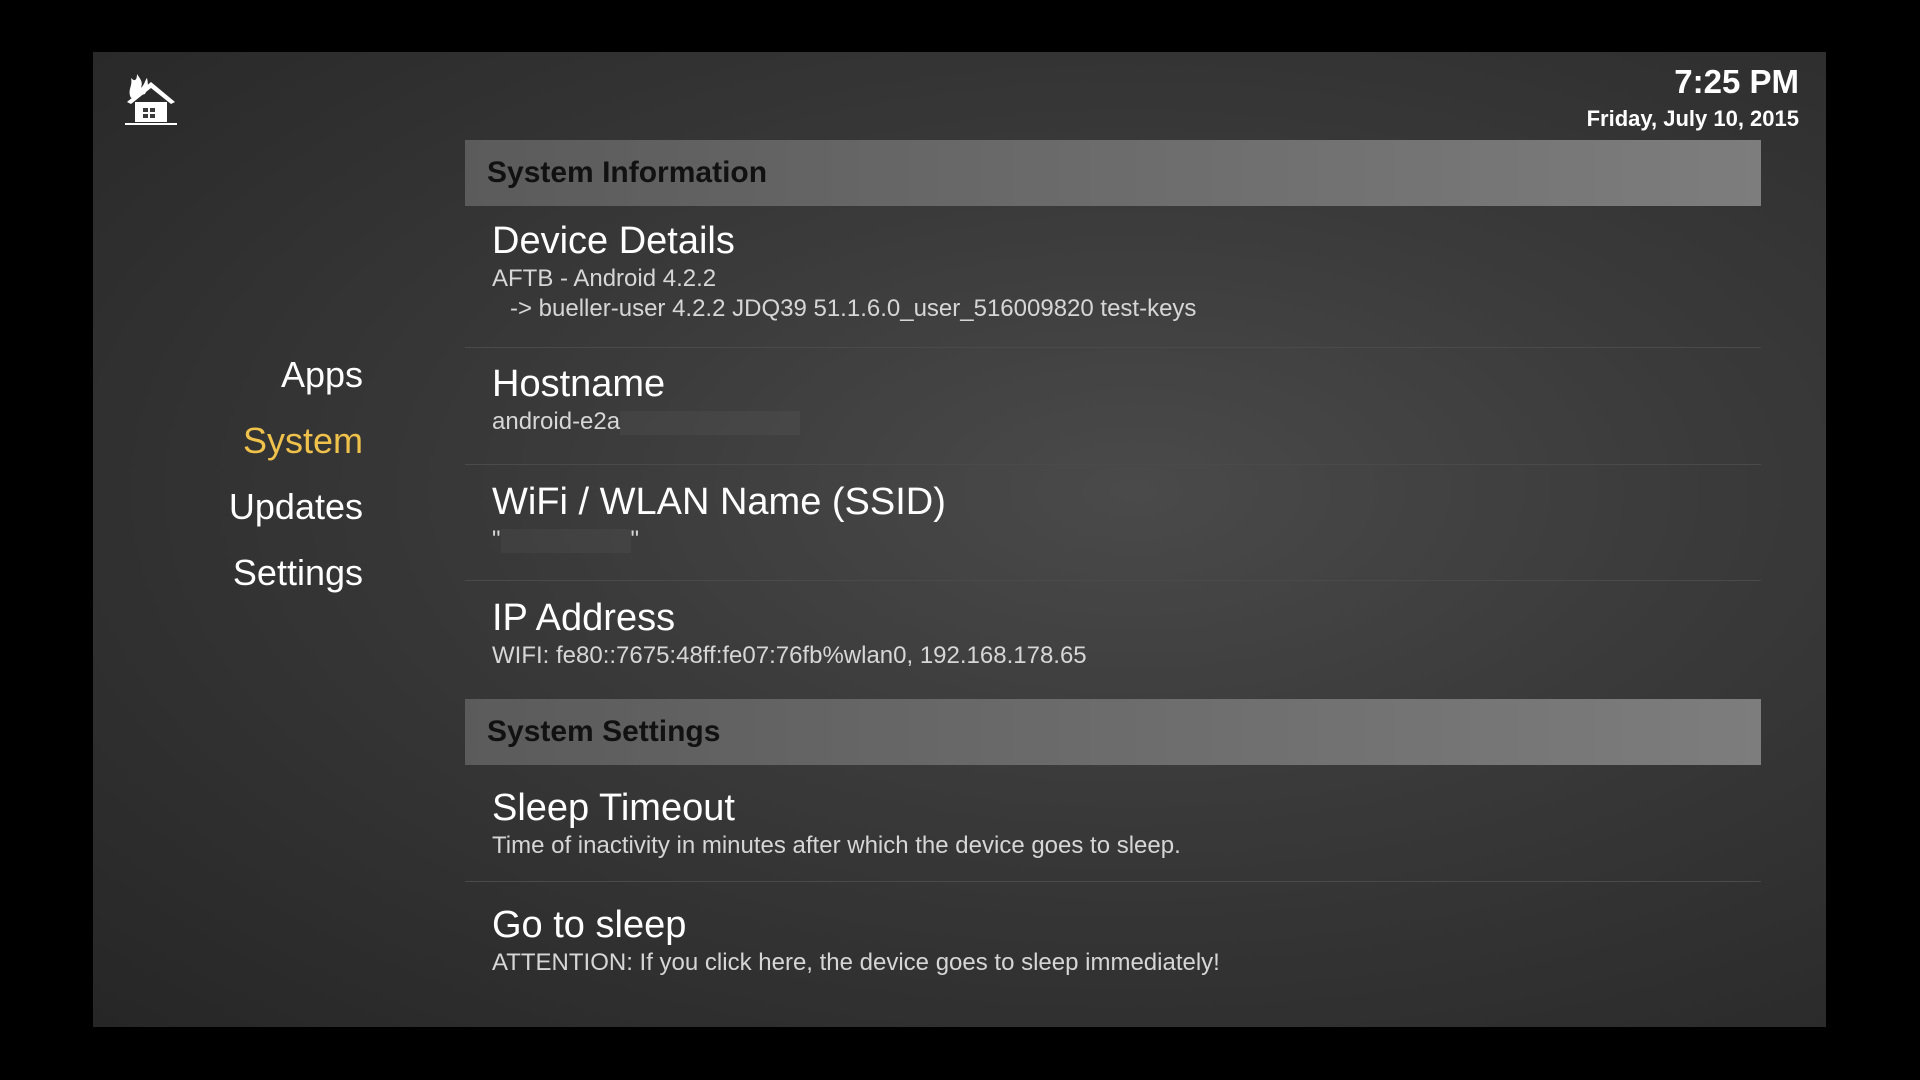  Describe the element at coordinates (556, 421) in the screenshot. I see `hostname-value: android-e2a` at that location.